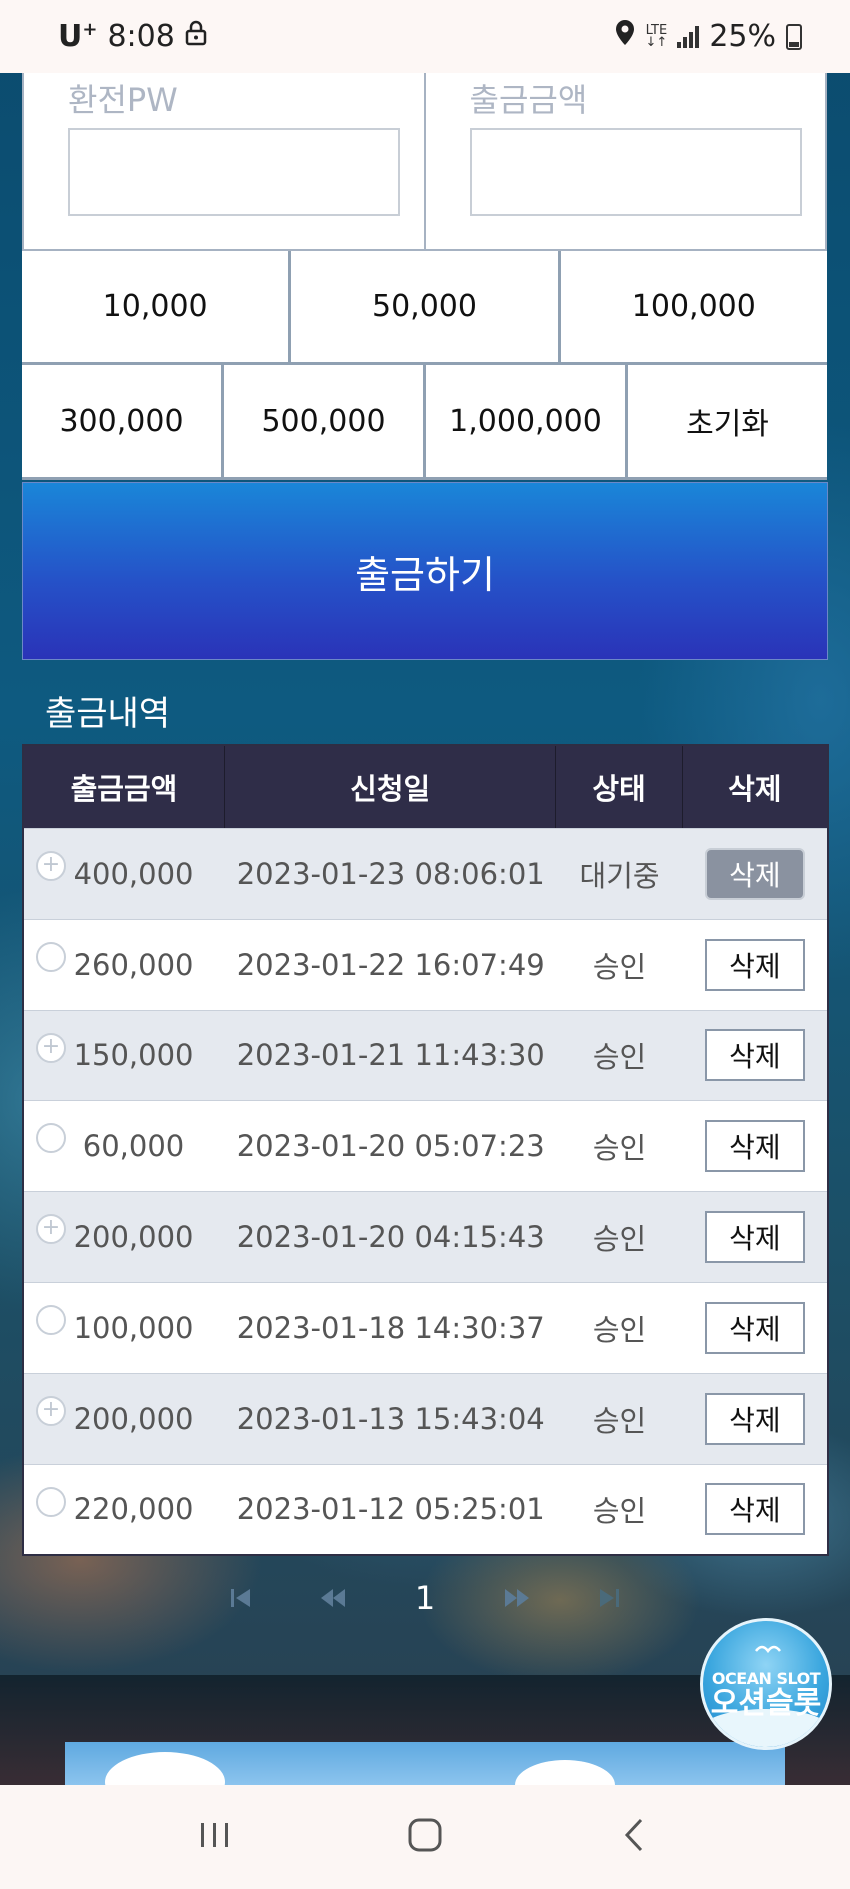 The image size is (850, 1889). I want to click on row-date: 2023-01-22 16:07:49, so click(390, 964).